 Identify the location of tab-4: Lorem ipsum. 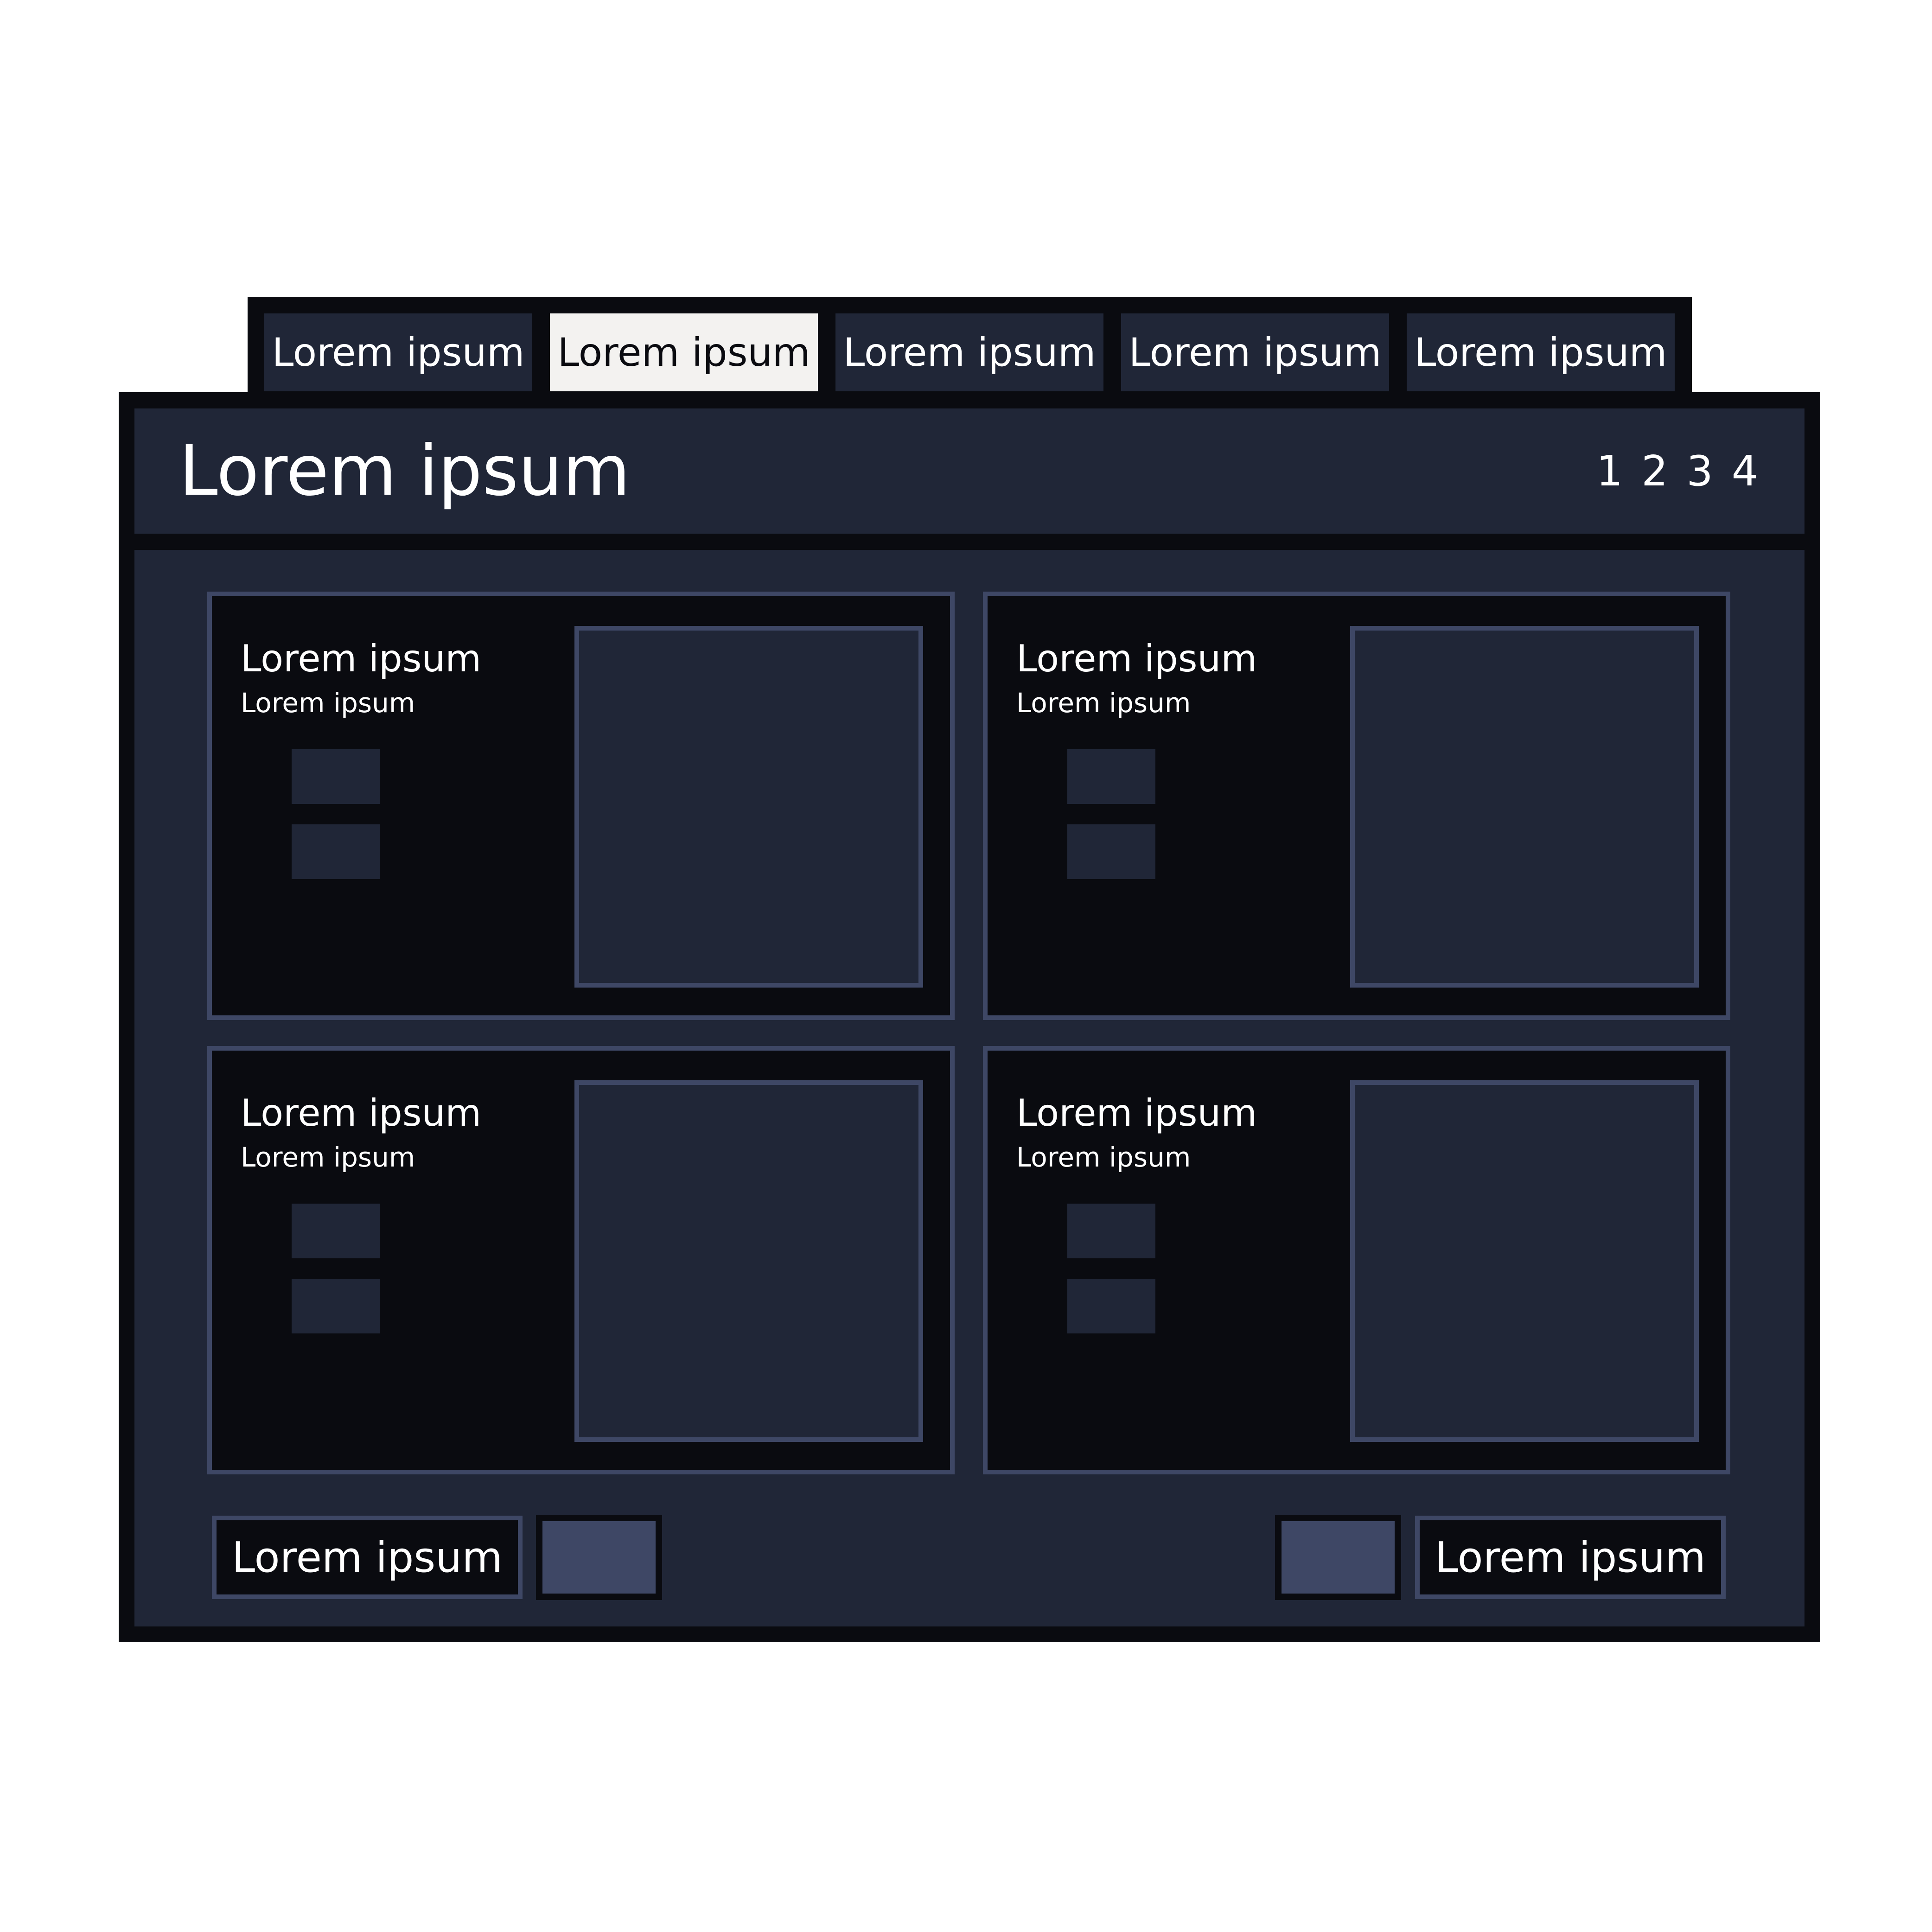
(1255, 352).